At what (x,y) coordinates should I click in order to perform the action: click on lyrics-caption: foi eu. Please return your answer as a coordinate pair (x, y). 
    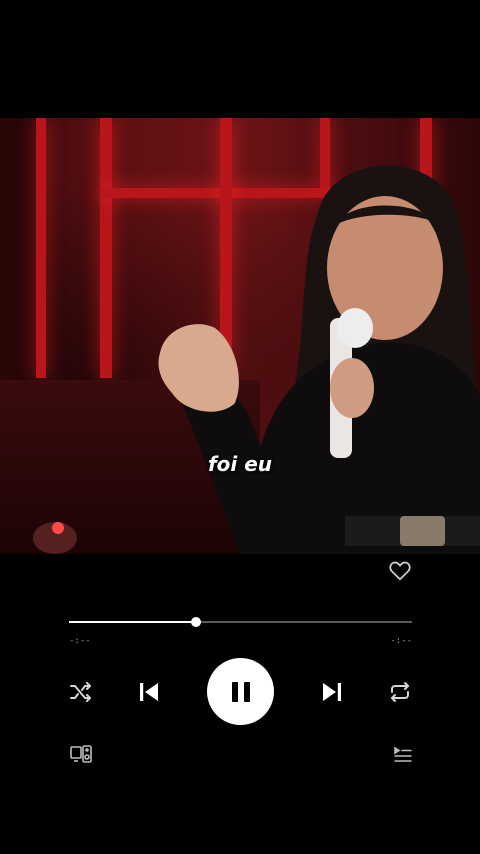
    Looking at the image, I should click on (240, 464).